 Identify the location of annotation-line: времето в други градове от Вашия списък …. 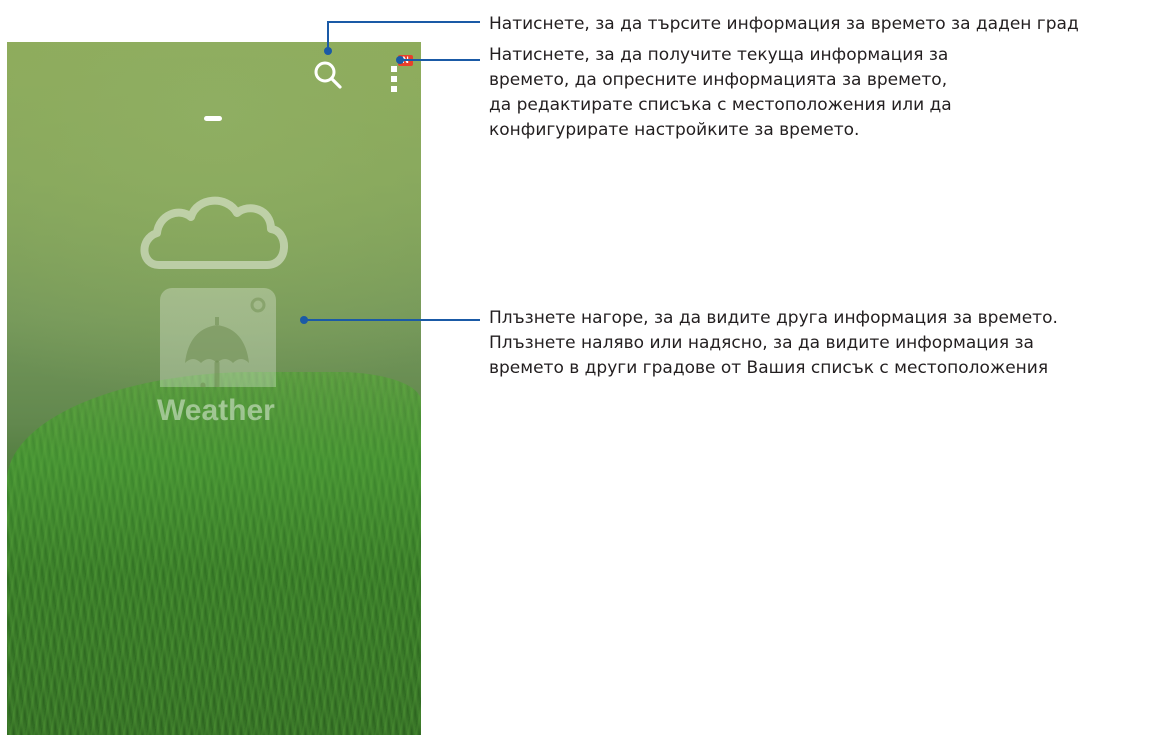
(769, 368).